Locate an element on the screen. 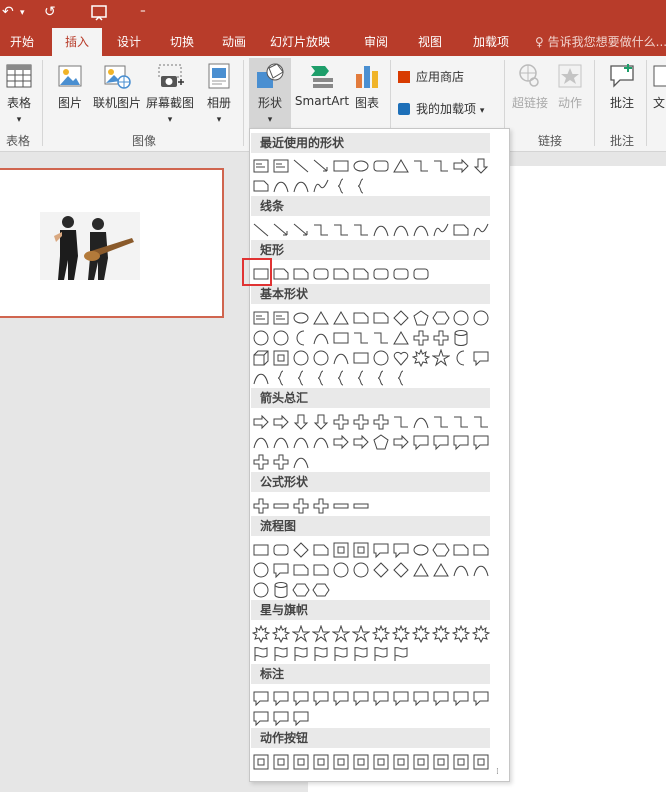 This screenshot has height=792, width=666. shape-flow-rect-icon is located at coordinates (261, 550).